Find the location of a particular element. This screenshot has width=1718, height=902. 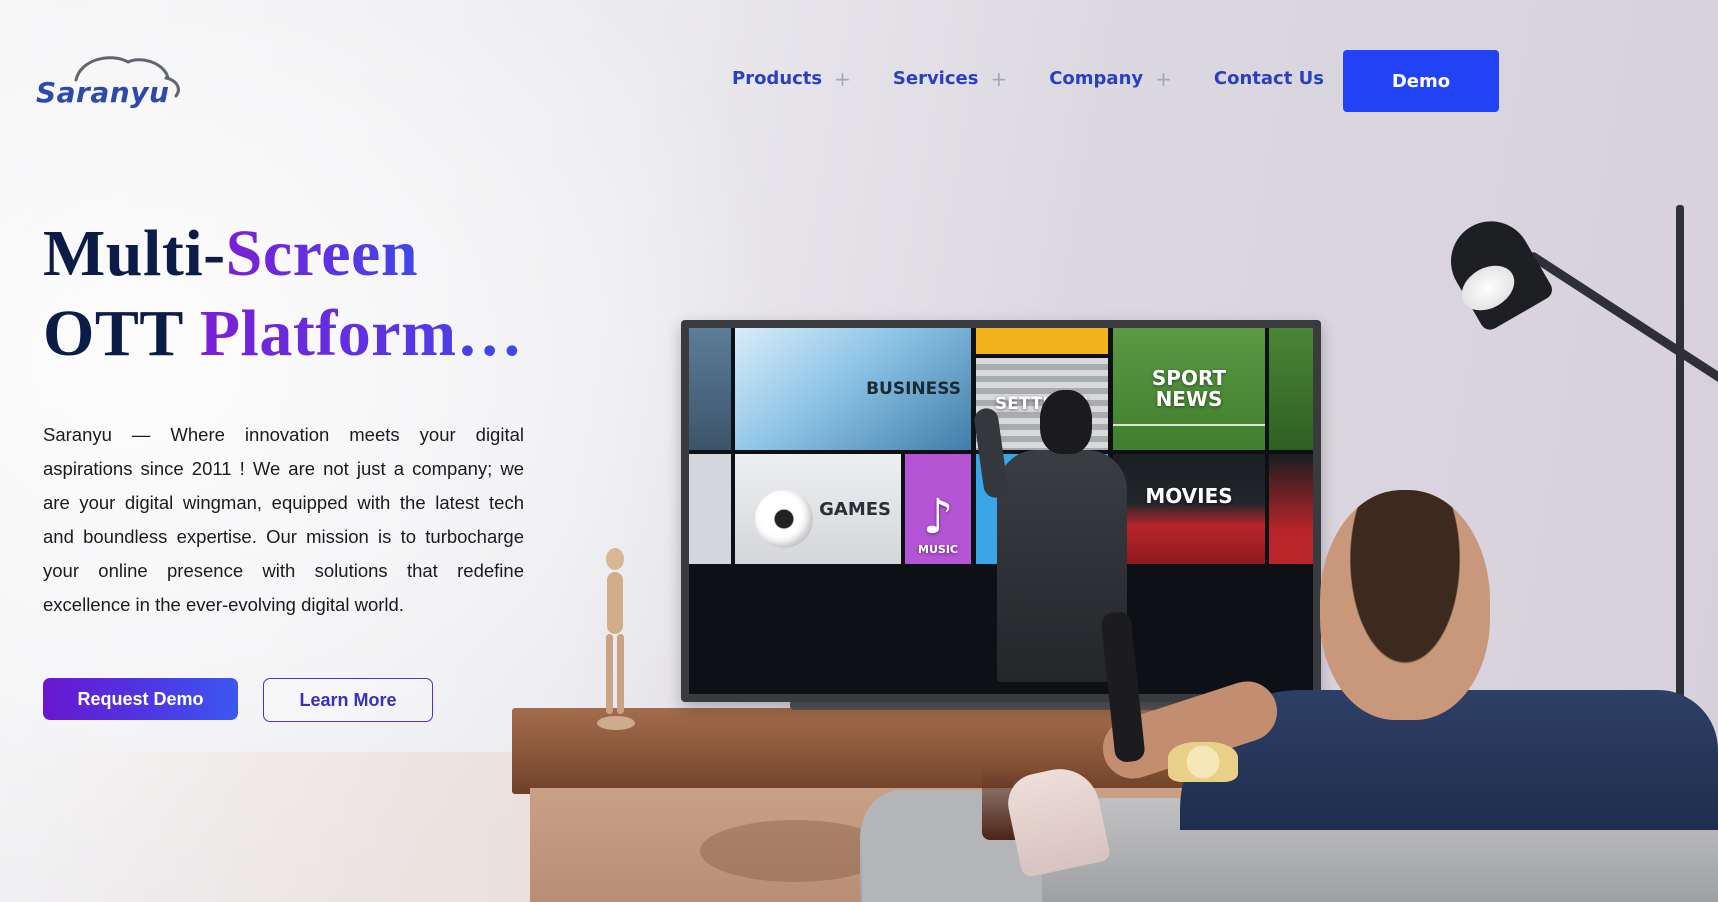

tv-tile-games: GAMES is located at coordinates (818, 509).